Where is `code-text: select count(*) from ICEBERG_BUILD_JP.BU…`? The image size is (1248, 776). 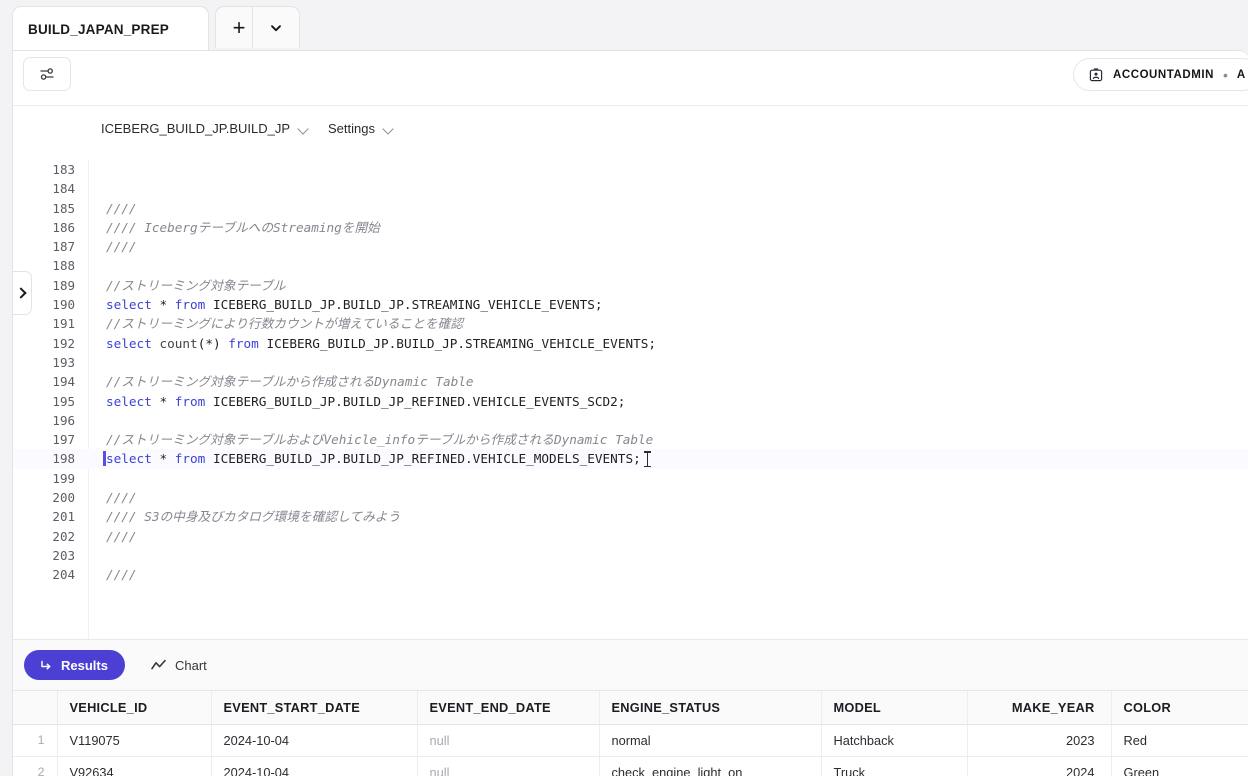 code-text: select count(*) from ICEBERG_BUILD_JP.BU… is located at coordinates (381, 343).